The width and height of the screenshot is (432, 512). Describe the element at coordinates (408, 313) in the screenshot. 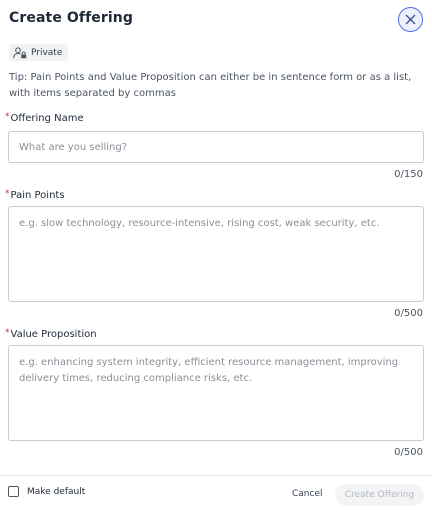

I see `pain-points-counter: 0/500` at that location.